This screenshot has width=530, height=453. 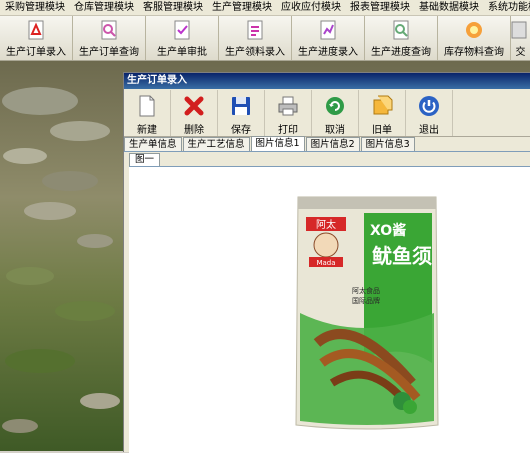 What do you see at coordinates (520, 30) in the screenshot?
I see `partial-icon` at bounding box center [520, 30].